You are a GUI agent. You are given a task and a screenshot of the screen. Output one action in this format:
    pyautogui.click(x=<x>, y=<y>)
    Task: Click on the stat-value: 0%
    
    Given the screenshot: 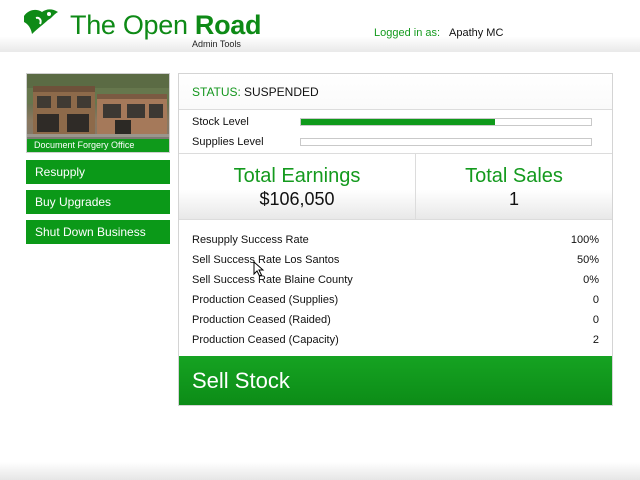 What is the action you would take?
    pyautogui.click(x=591, y=280)
    